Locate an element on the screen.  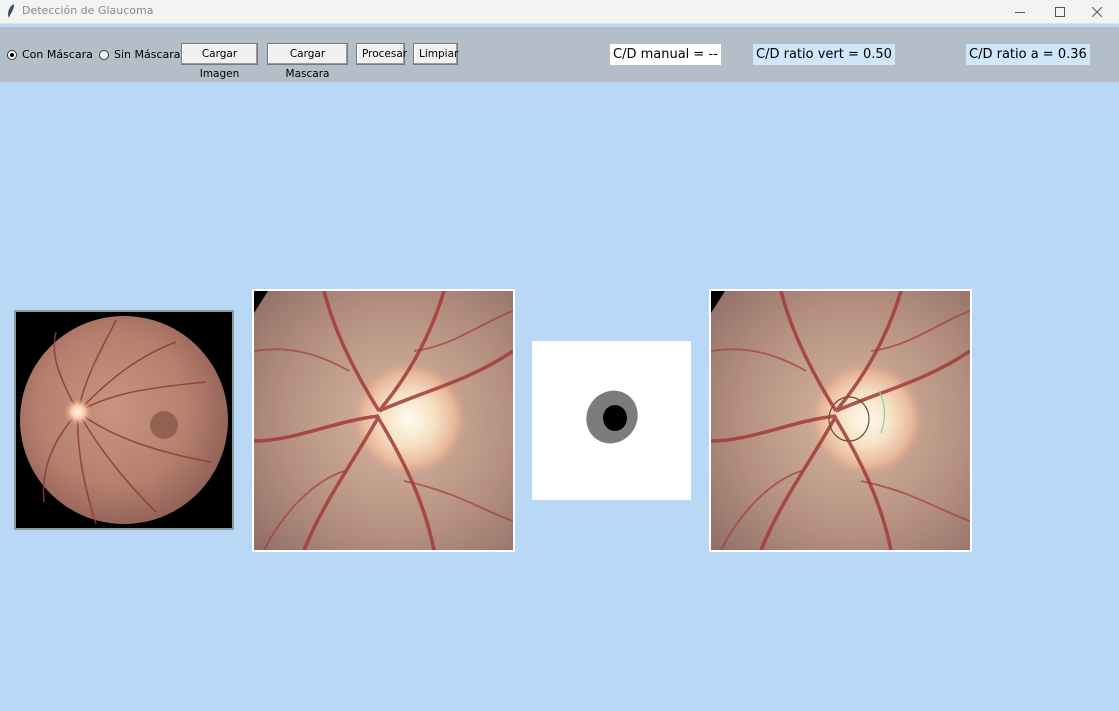
load-image-button: Cargar Imagen is located at coordinates (219, 61).